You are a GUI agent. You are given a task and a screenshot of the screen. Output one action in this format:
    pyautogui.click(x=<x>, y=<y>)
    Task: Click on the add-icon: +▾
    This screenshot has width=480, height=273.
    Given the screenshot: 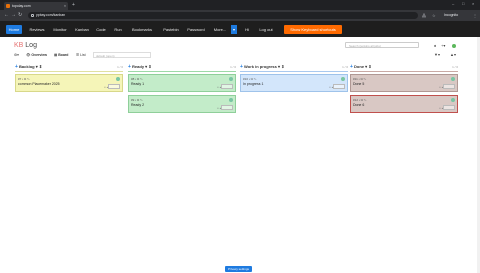 What is the action you would take?
    pyautogui.click(x=443, y=45)
    